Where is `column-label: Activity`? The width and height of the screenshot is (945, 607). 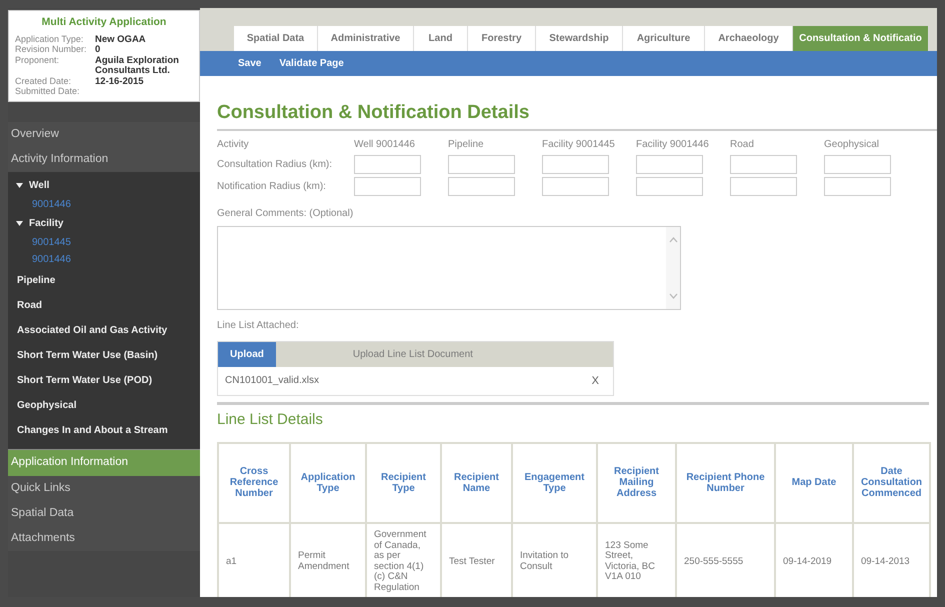
column-label: Activity is located at coordinates (233, 145).